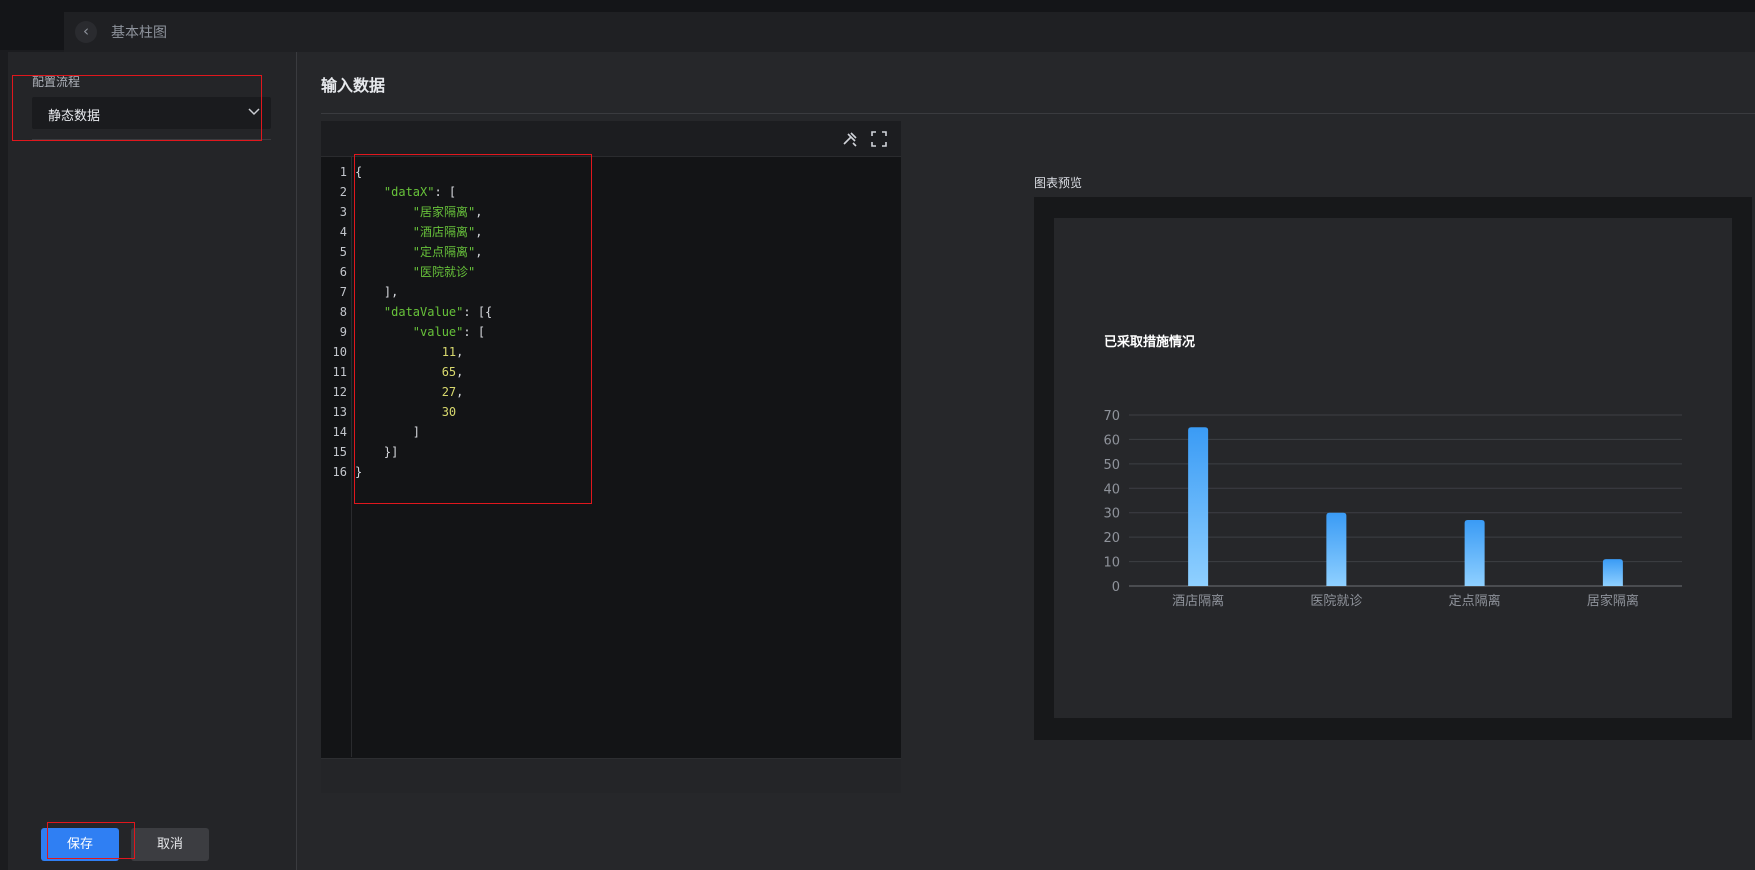 This screenshot has height=870, width=1755. Describe the element at coordinates (359, 472) in the screenshot. I see `code-text: }` at that location.